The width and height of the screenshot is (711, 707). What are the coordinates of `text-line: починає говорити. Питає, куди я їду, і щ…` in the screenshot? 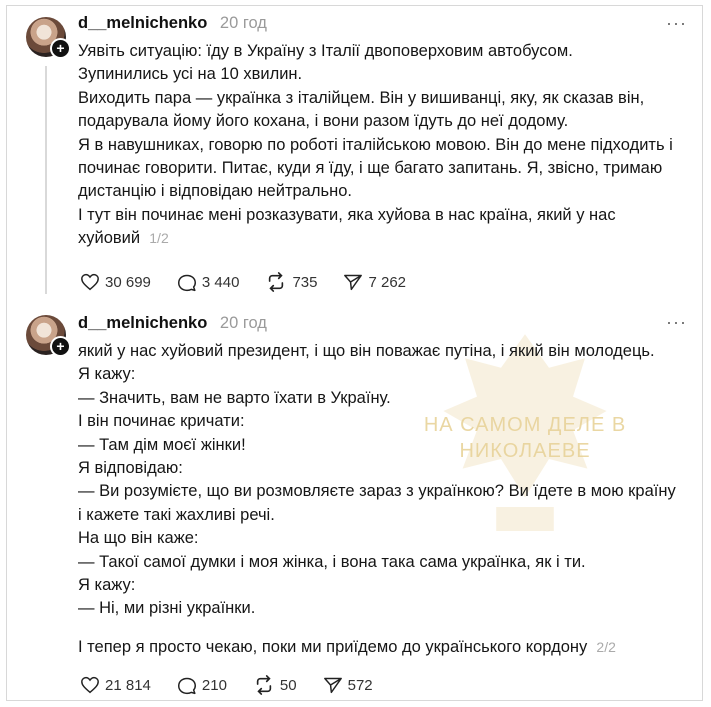 It's located at (370, 168).